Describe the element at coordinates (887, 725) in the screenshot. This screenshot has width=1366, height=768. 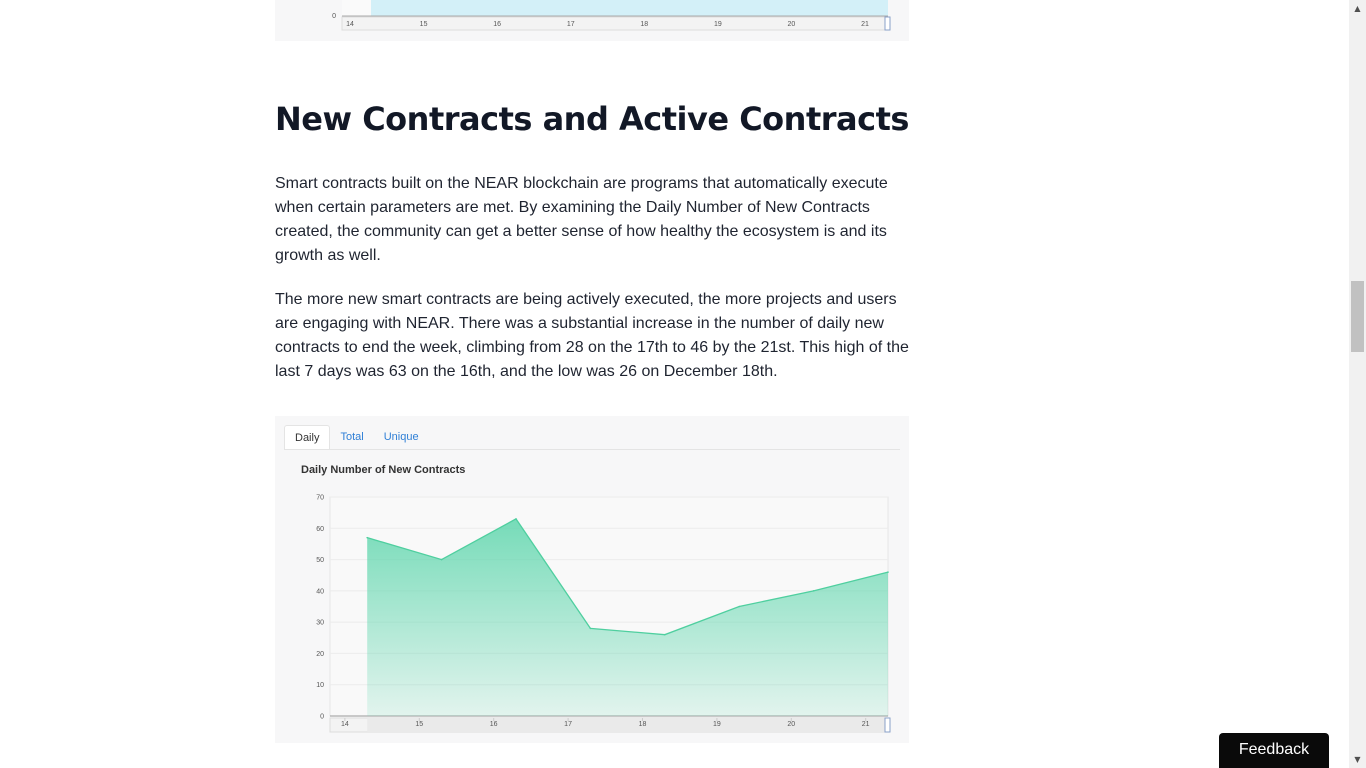
I see `navigator-handle` at that location.